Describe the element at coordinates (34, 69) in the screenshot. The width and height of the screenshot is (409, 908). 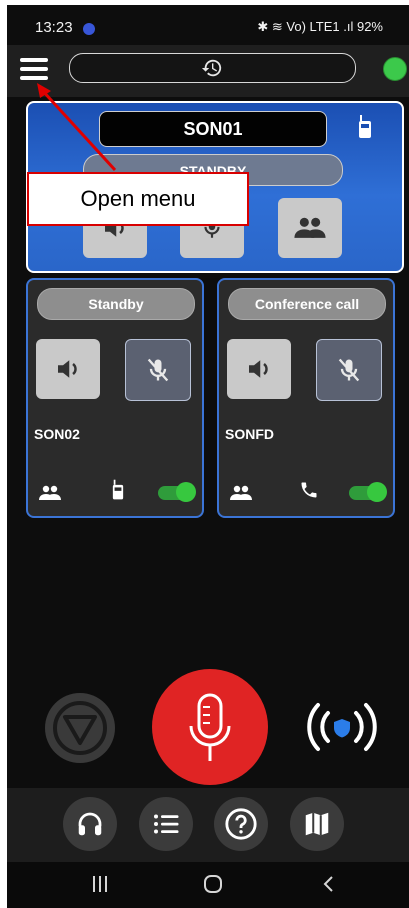
I see `hamburger-menu-icon` at that location.